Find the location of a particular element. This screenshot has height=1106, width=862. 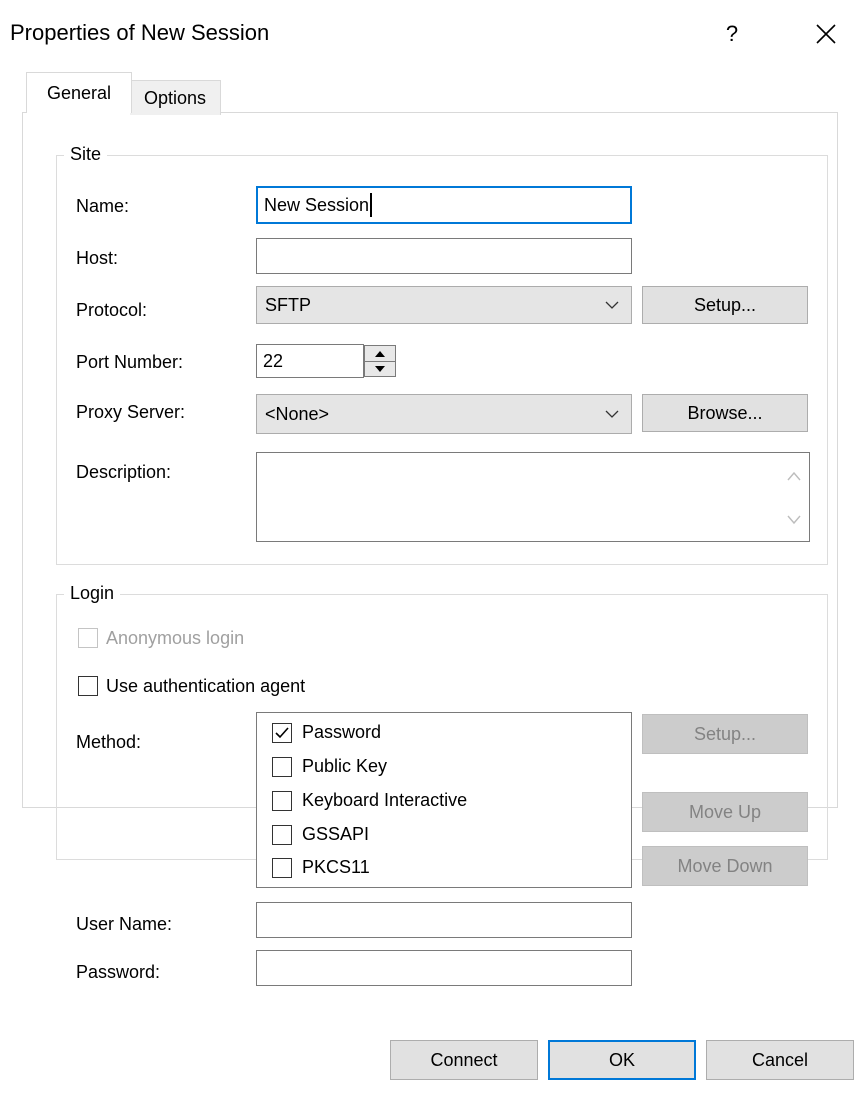

window-title: Properties of New Session is located at coordinates (140, 32).